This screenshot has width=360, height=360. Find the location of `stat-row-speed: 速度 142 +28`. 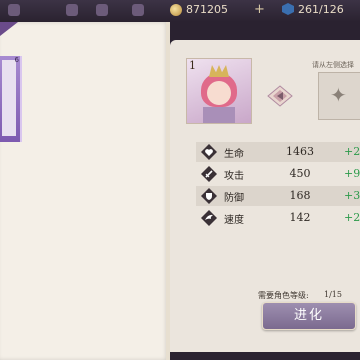

stat-row-speed: 速度 142 +28 is located at coordinates (278, 218).